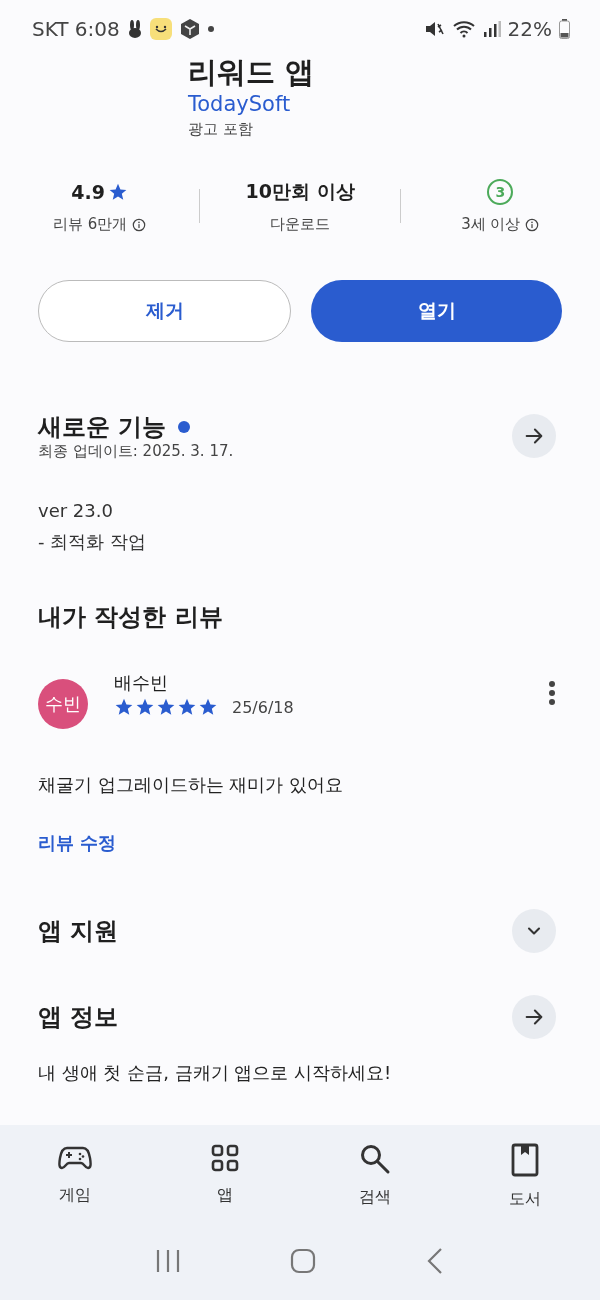 This screenshot has height=1300, width=600. Describe the element at coordinates (534, 931) in the screenshot. I see `expand-button` at that location.